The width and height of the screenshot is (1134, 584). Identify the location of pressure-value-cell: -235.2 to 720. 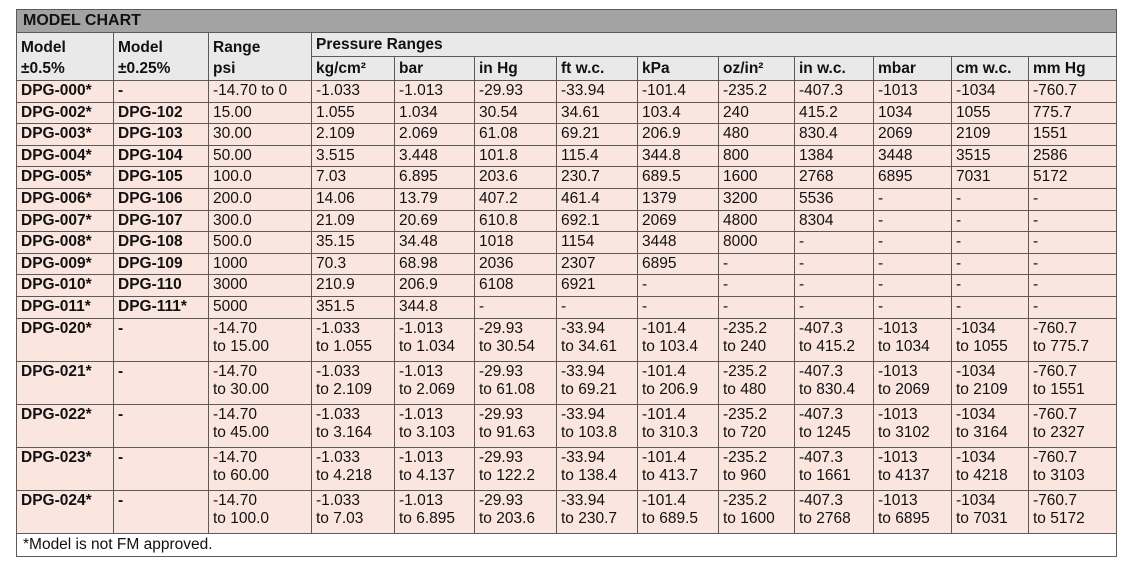
(756, 425).